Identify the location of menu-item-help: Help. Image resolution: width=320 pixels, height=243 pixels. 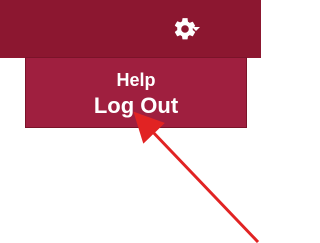
(136, 80).